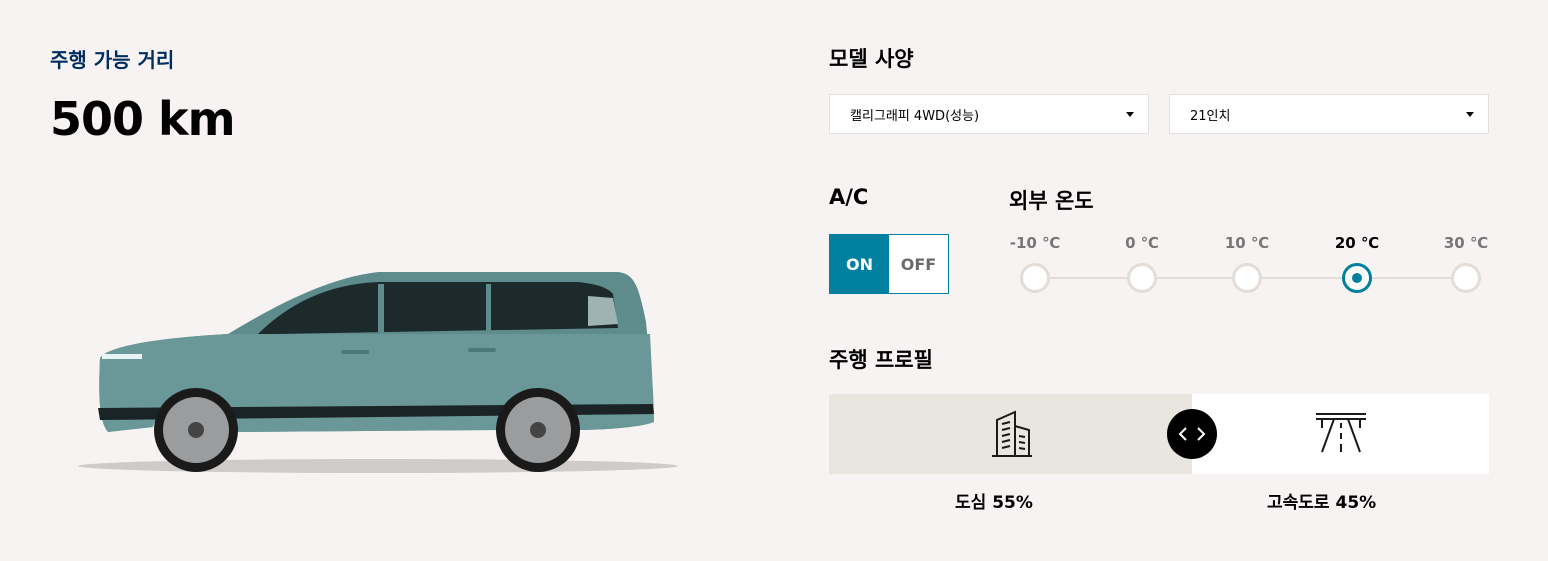 This screenshot has height=561, width=1548. I want to click on temp-label: 30 ℃, so click(1466, 243).